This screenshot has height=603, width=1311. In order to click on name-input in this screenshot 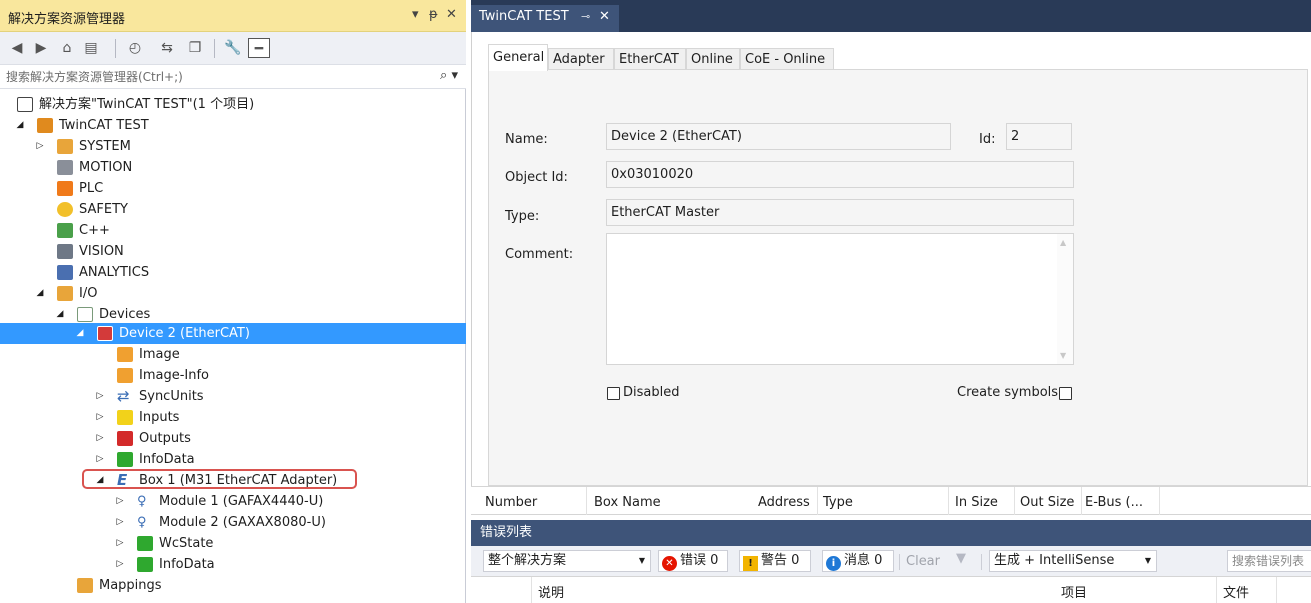, I will do `click(780, 136)`.